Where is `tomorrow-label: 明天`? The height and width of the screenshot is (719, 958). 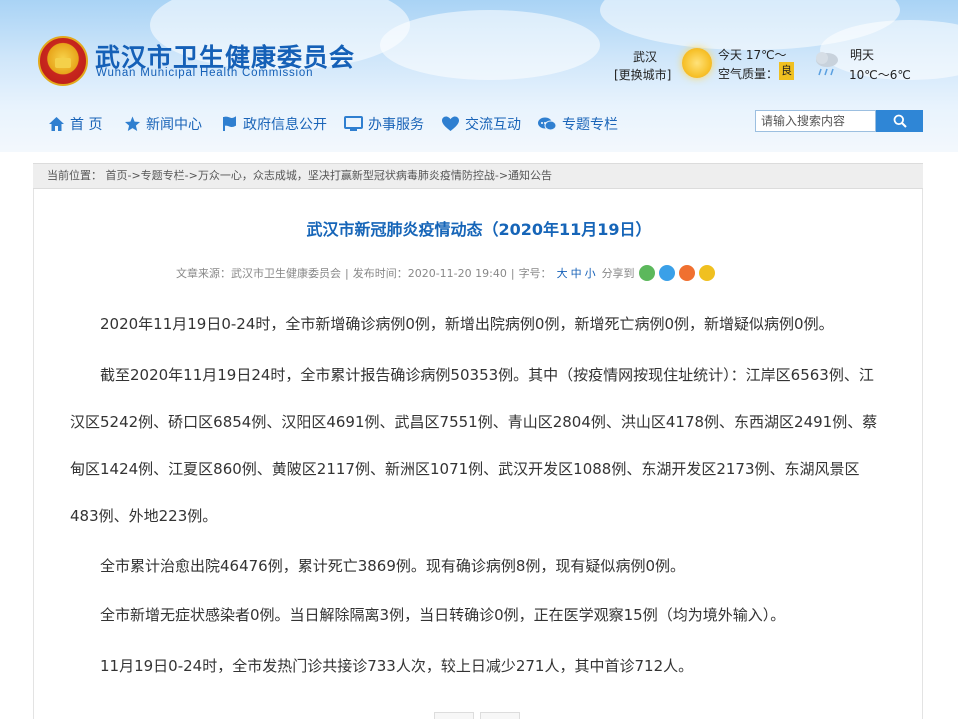 tomorrow-label: 明天 is located at coordinates (862, 55).